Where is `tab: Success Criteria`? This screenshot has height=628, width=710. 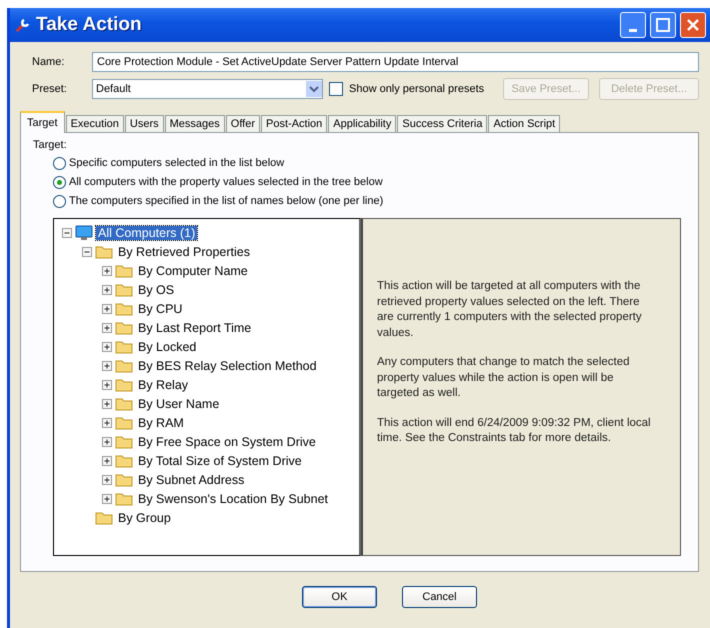
tab: Success Criteria is located at coordinates (442, 124).